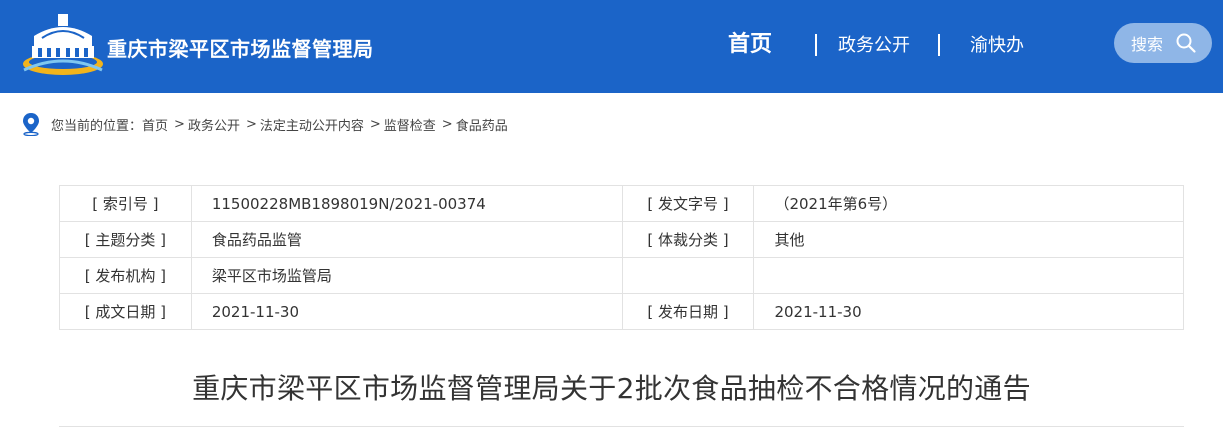 The image size is (1223, 440). Describe the element at coordinates (406, 239) in the screenshot. I see `topic-category-value: 食品药品监管` at that location.